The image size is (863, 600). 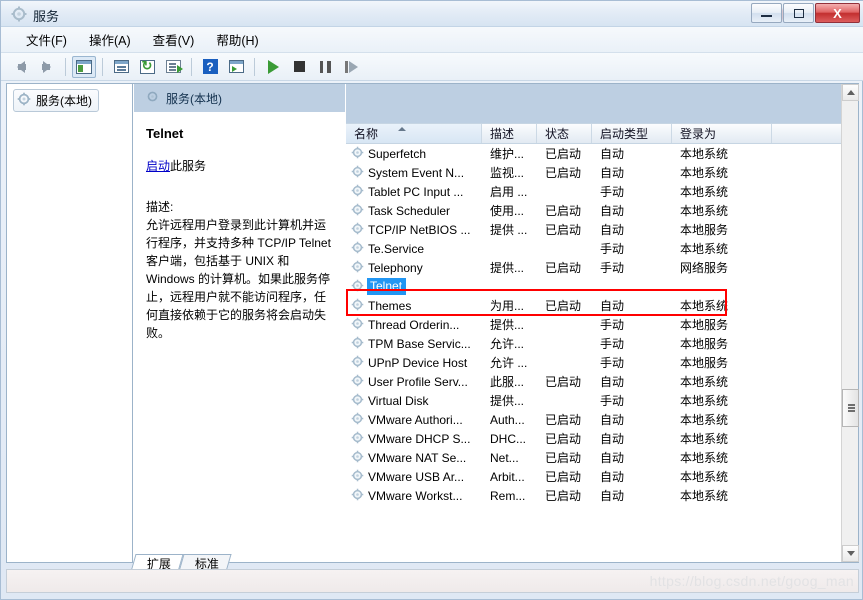 I want to click on column-header-label: 状态, so click(x=557, y=134).